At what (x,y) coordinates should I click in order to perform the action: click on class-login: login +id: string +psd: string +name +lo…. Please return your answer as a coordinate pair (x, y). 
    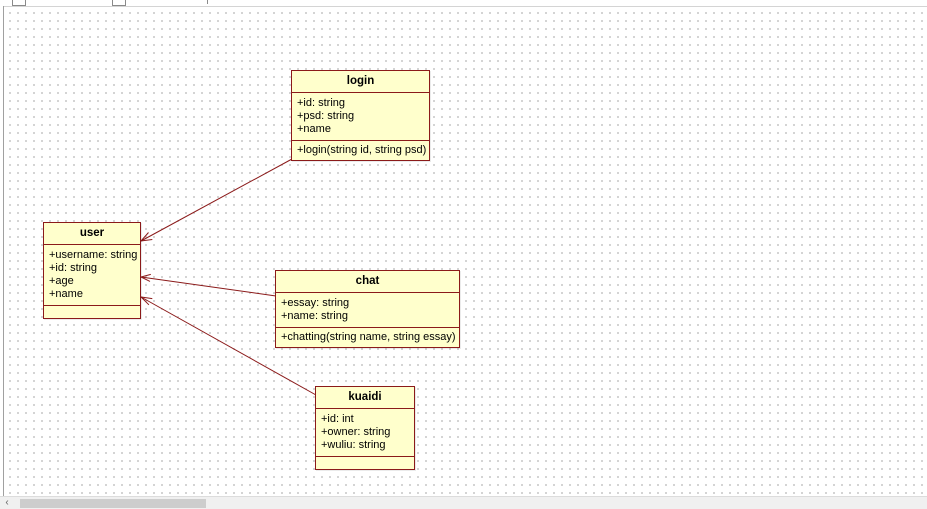
    Looking at the image, I should click on (360, 115).